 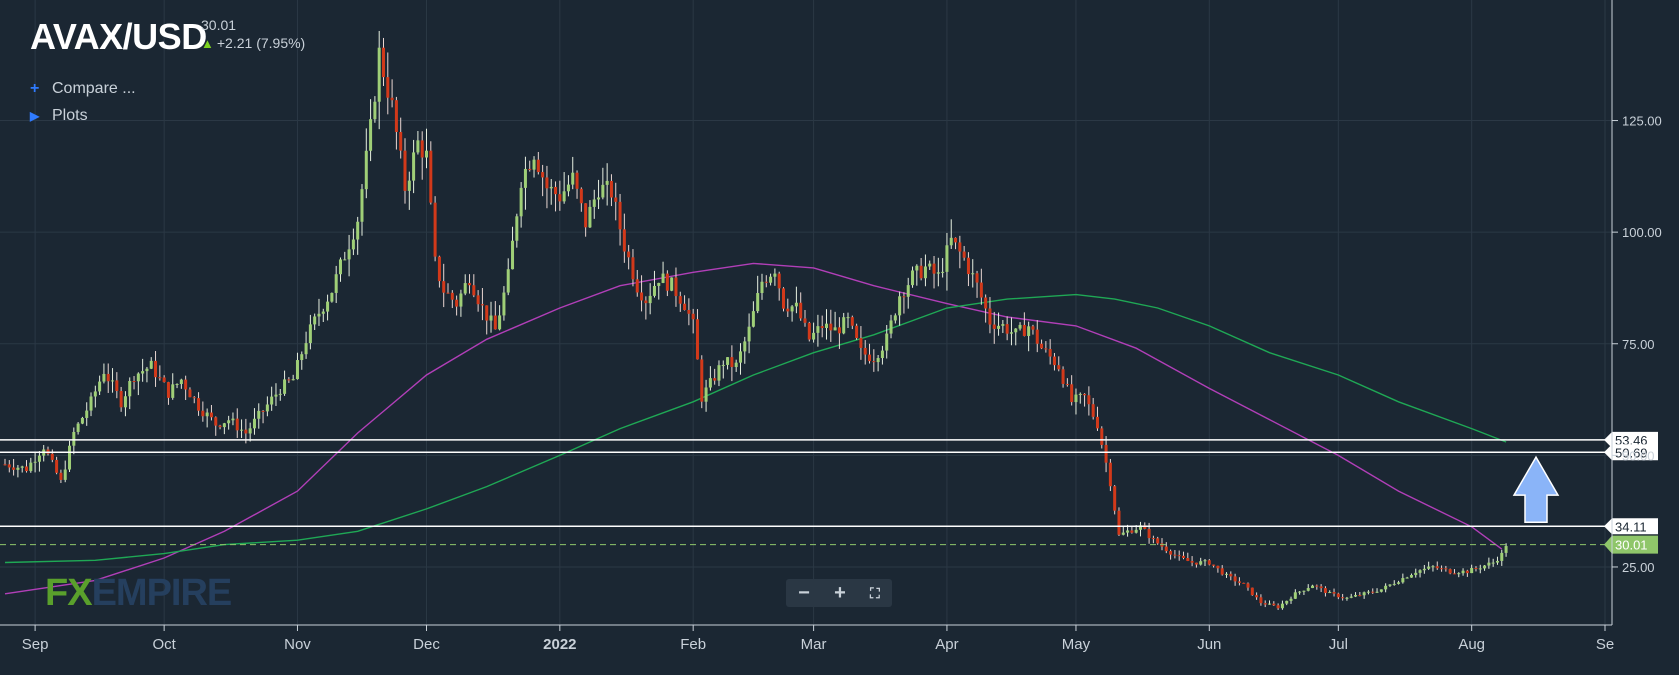 What do you see at coordinates (297, 644) in the screenshot?
I see `x-tick-label: Nov` at bounding box center [297, 644].